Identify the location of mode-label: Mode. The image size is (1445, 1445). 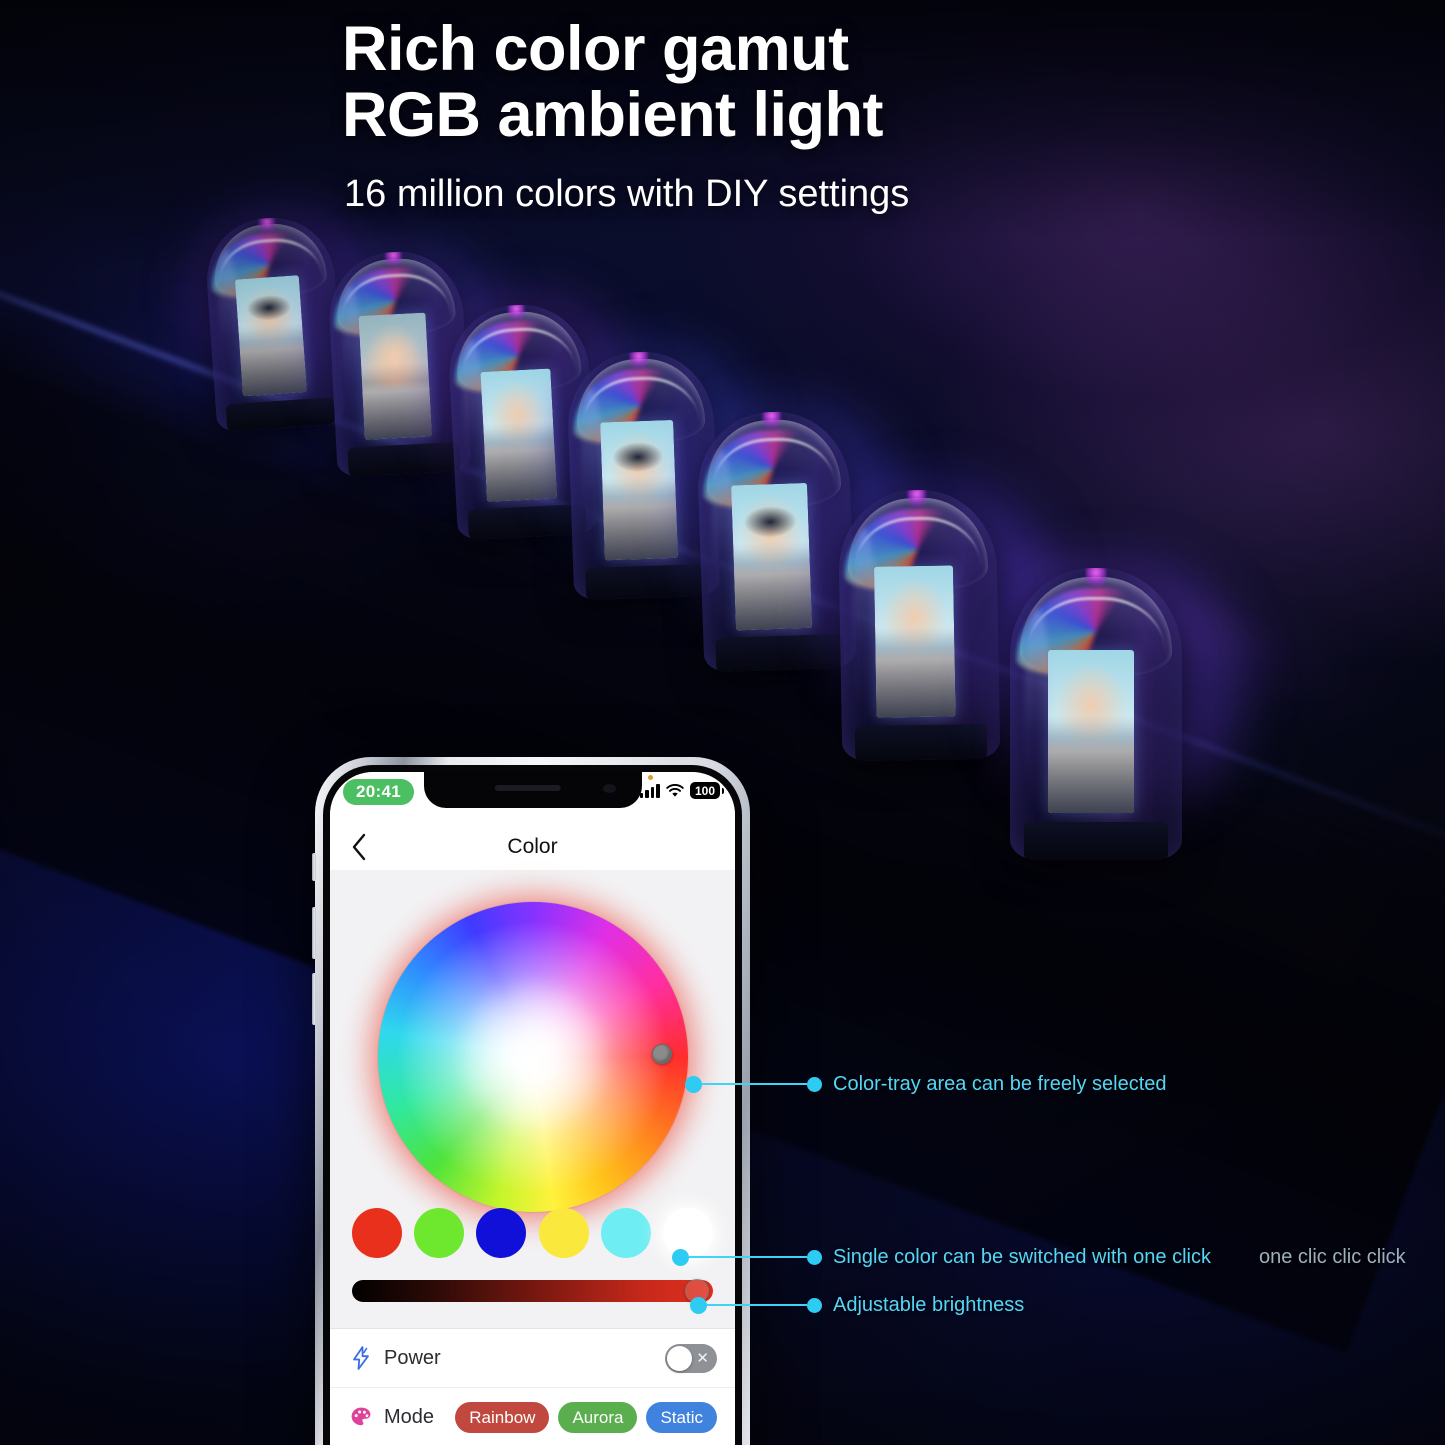
(409, 1416).